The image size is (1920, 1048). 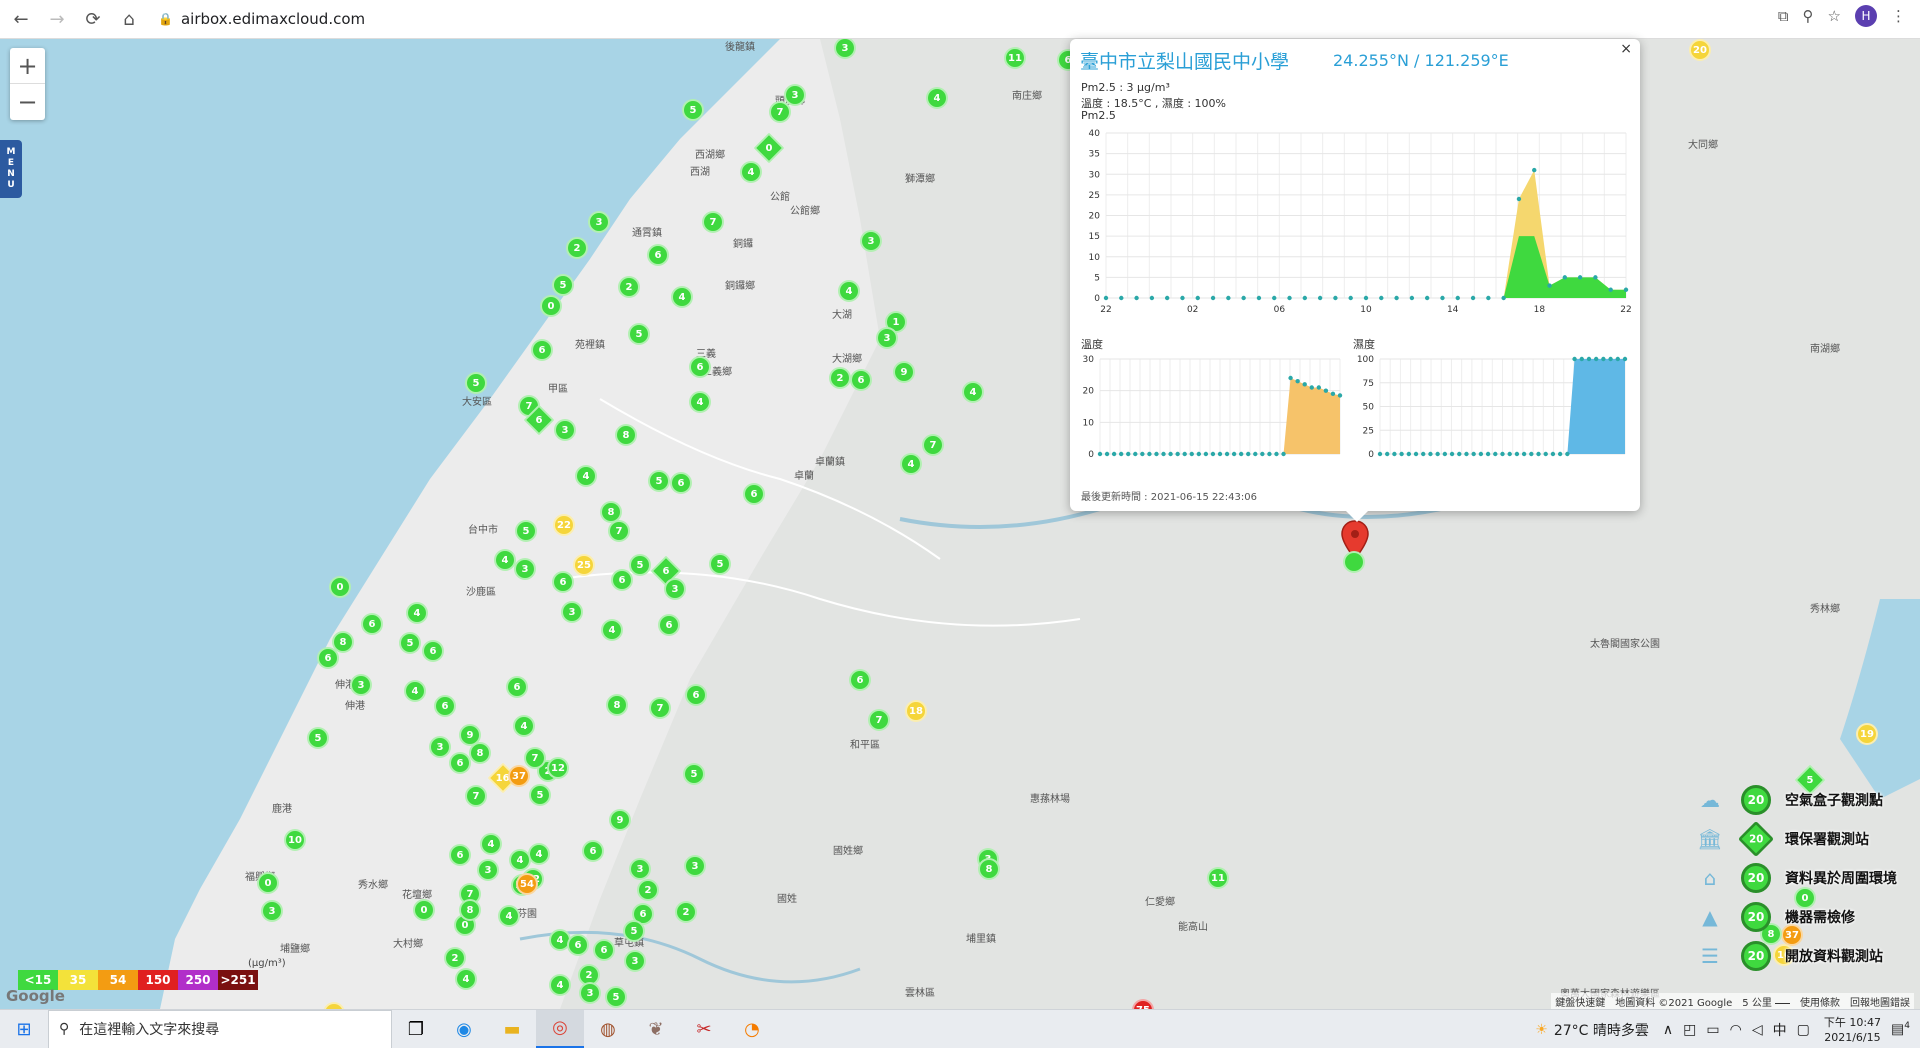 I want to click on windows-start-icon: ⊞, so click(x=24, y=1029).